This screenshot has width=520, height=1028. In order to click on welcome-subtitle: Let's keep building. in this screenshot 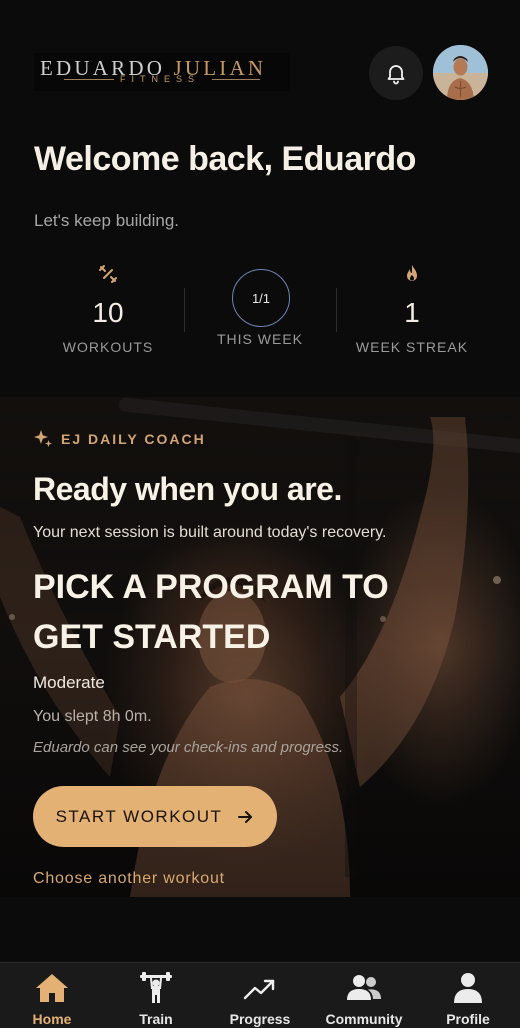, I will do `click(107, 220)`.